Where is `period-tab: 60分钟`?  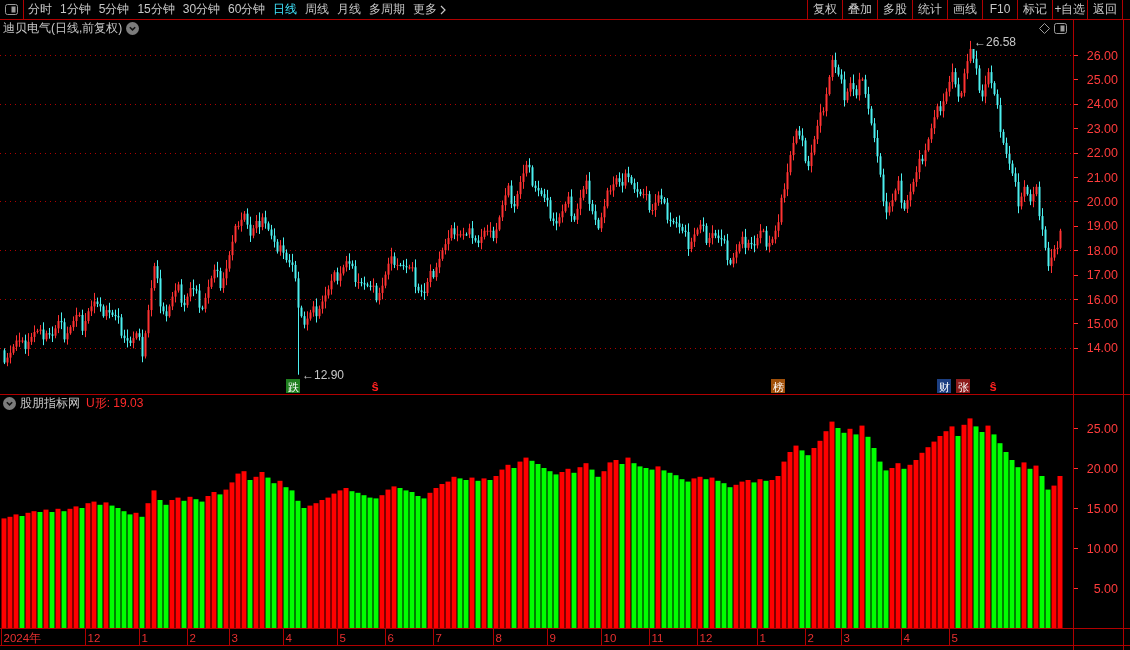 period-tab: 60分钟 is located at coordinates (247, 9).